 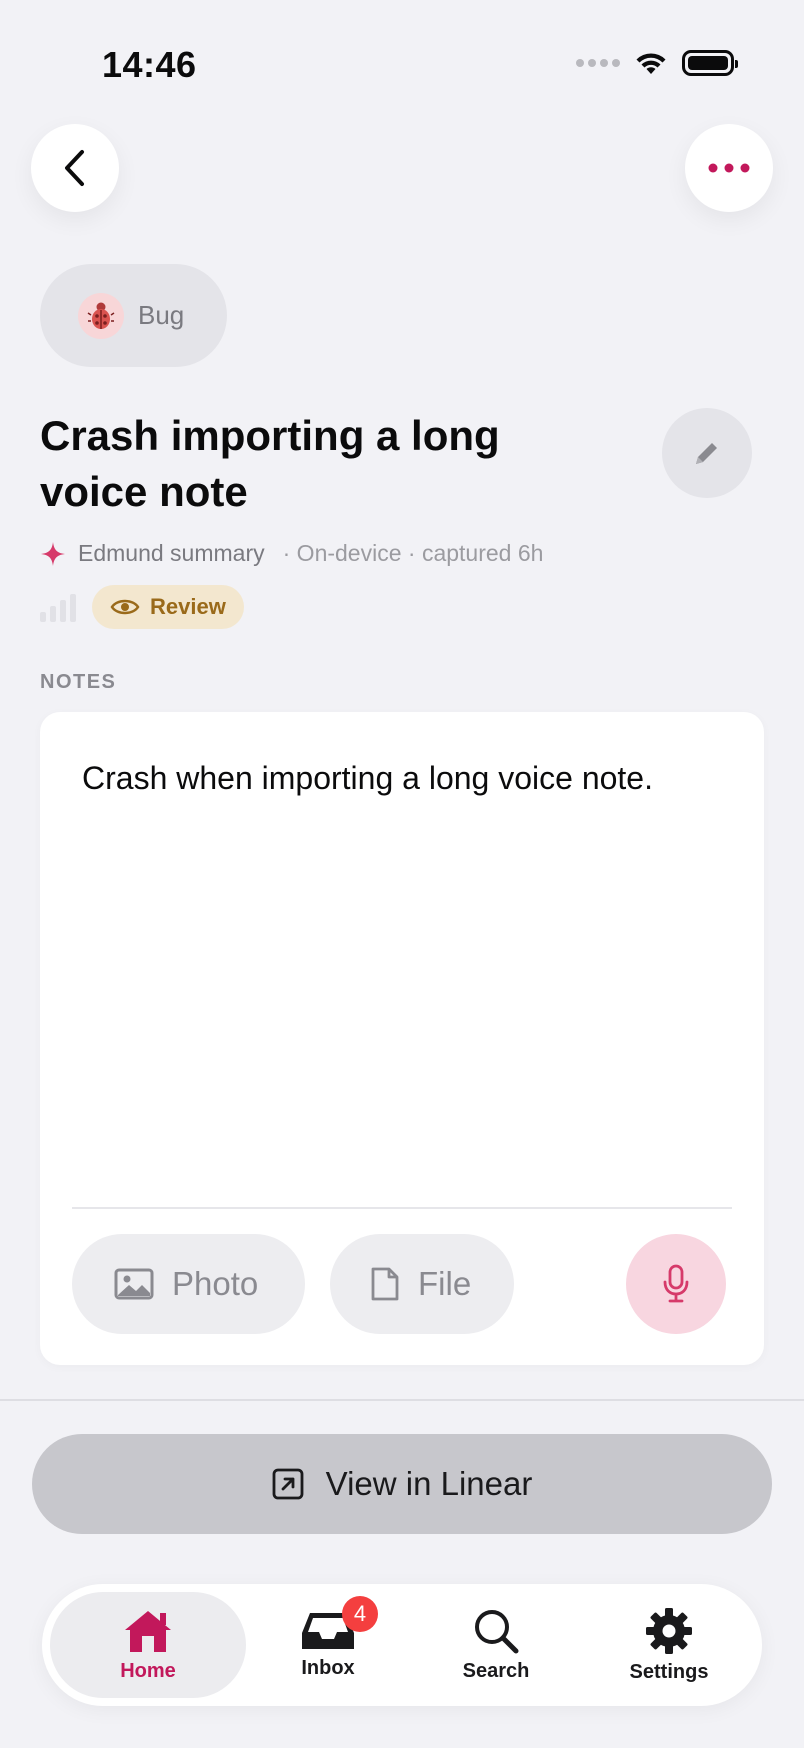 I want to click on summary-meta-row: Edmund summary · On-device · captured 6h, so click(x=291, y=553).